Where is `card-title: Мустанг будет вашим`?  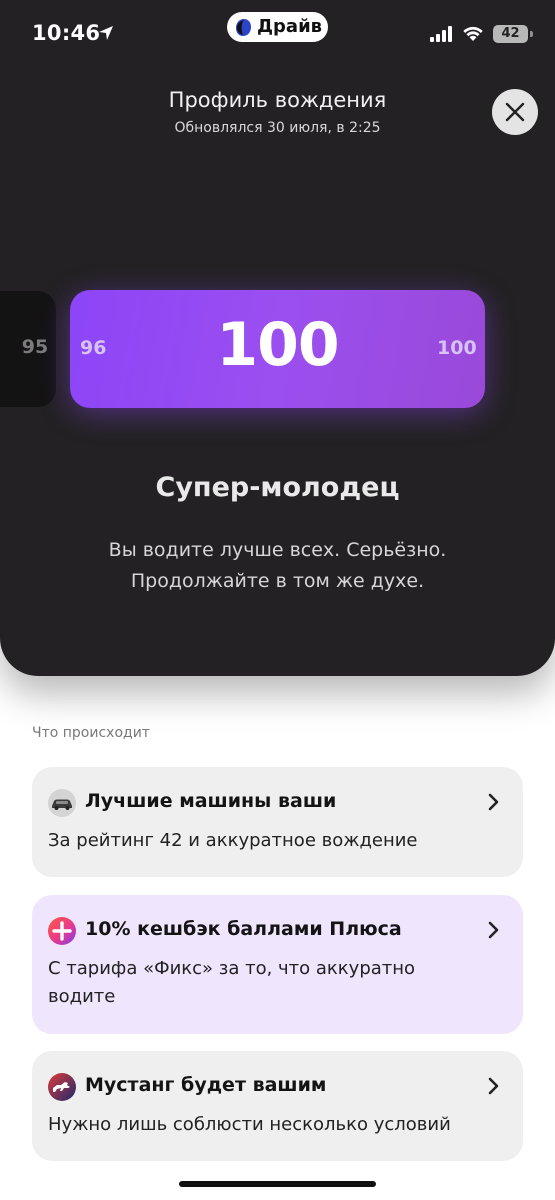 card-title: Мустанг будет вашим is located at coordinates (206, 1085).